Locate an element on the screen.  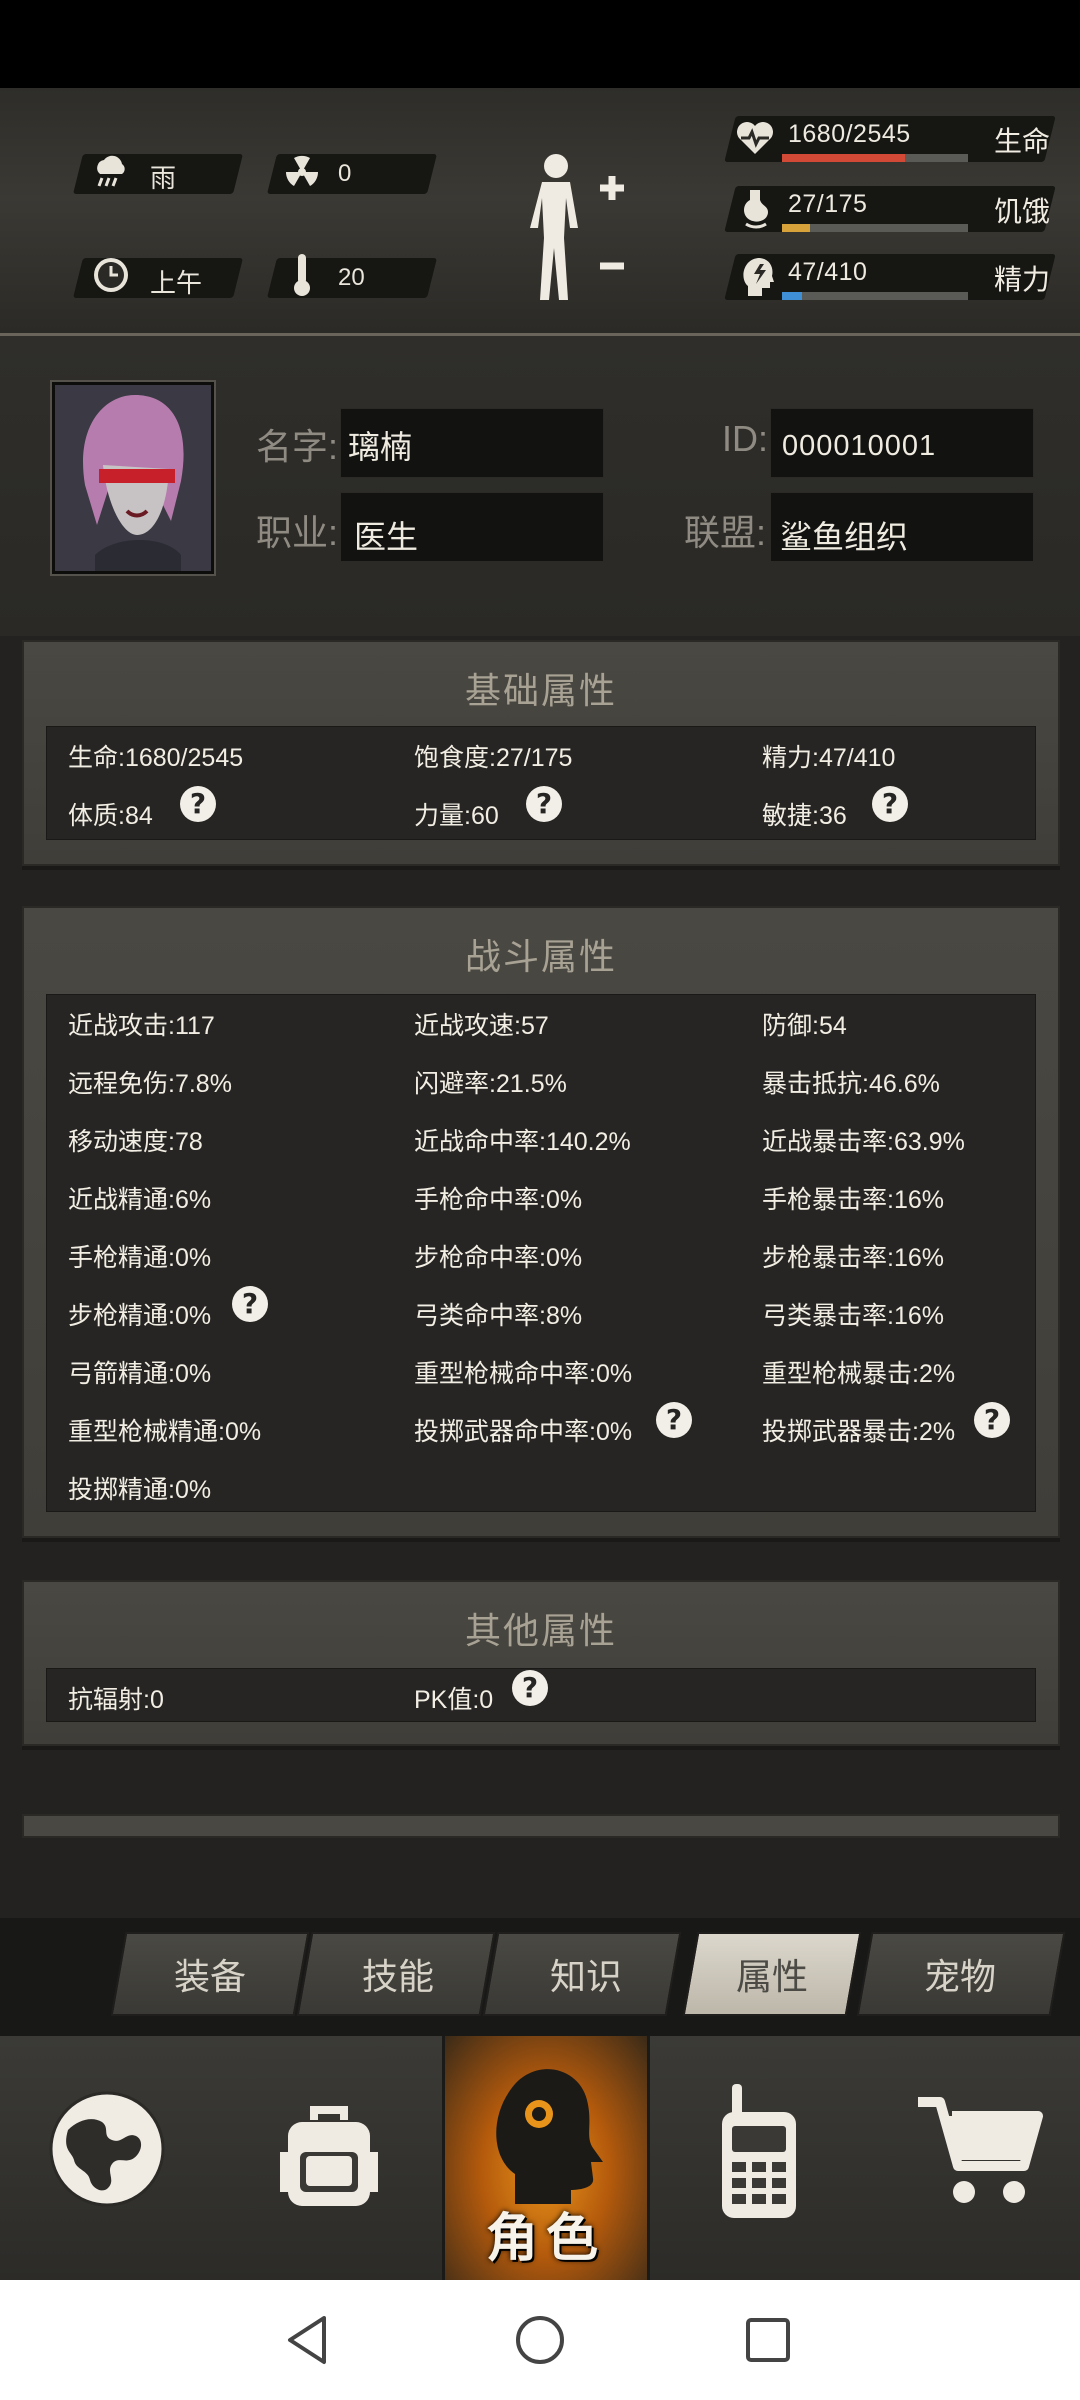
basic-attributes-title: 基础属性 is located at coordinates (540, 690).